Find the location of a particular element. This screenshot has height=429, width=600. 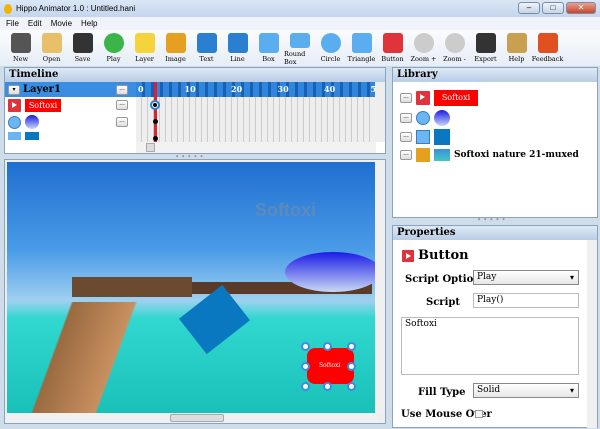

toolbar-label: Feedback is located at coordinates (547, 59).